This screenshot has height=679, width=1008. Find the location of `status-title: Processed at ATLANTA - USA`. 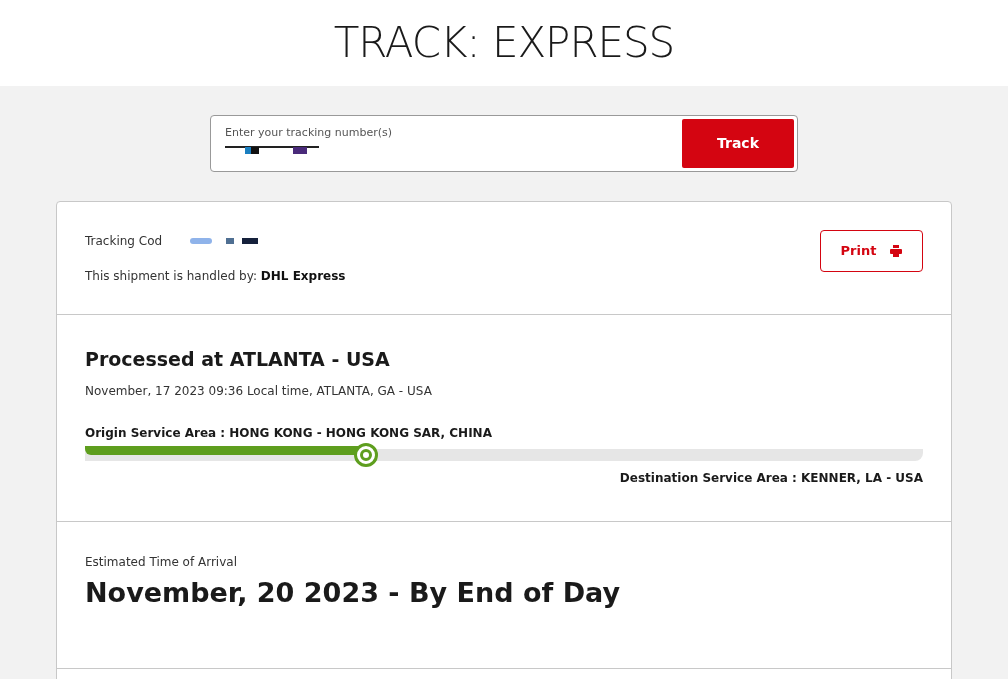

status-title: Processed at ATLANTA - USA is located at coordinates (238, 359).